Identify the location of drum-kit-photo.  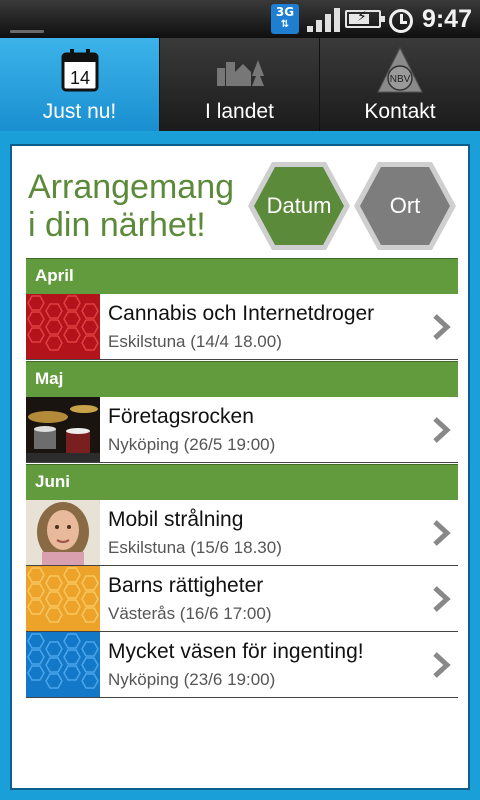
(63, 429).